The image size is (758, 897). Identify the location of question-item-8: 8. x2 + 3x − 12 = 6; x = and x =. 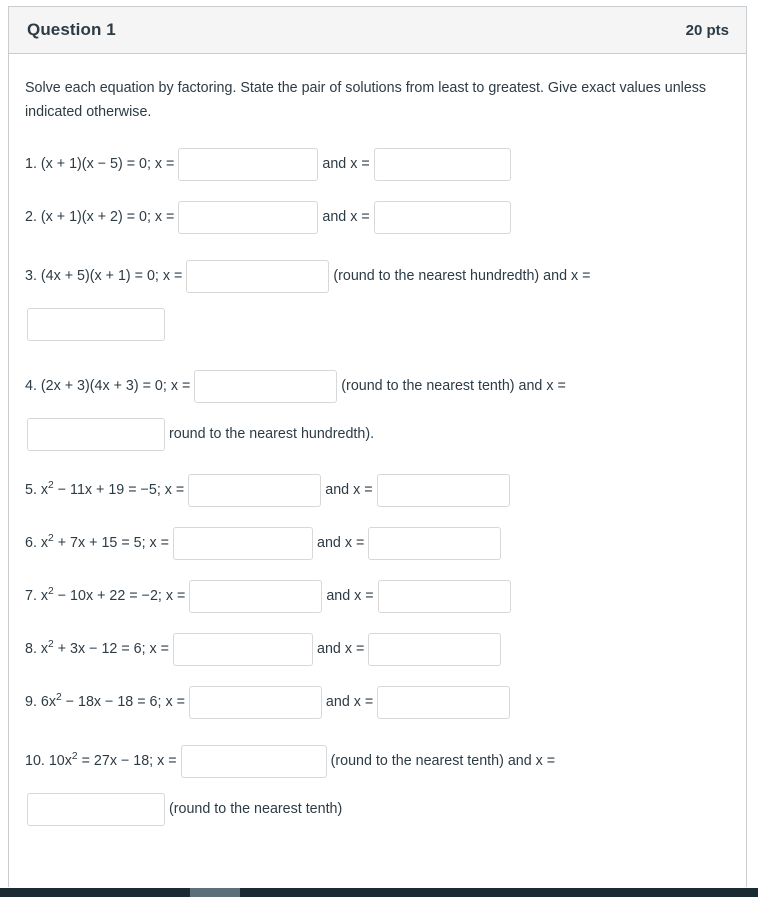
(376, 649).